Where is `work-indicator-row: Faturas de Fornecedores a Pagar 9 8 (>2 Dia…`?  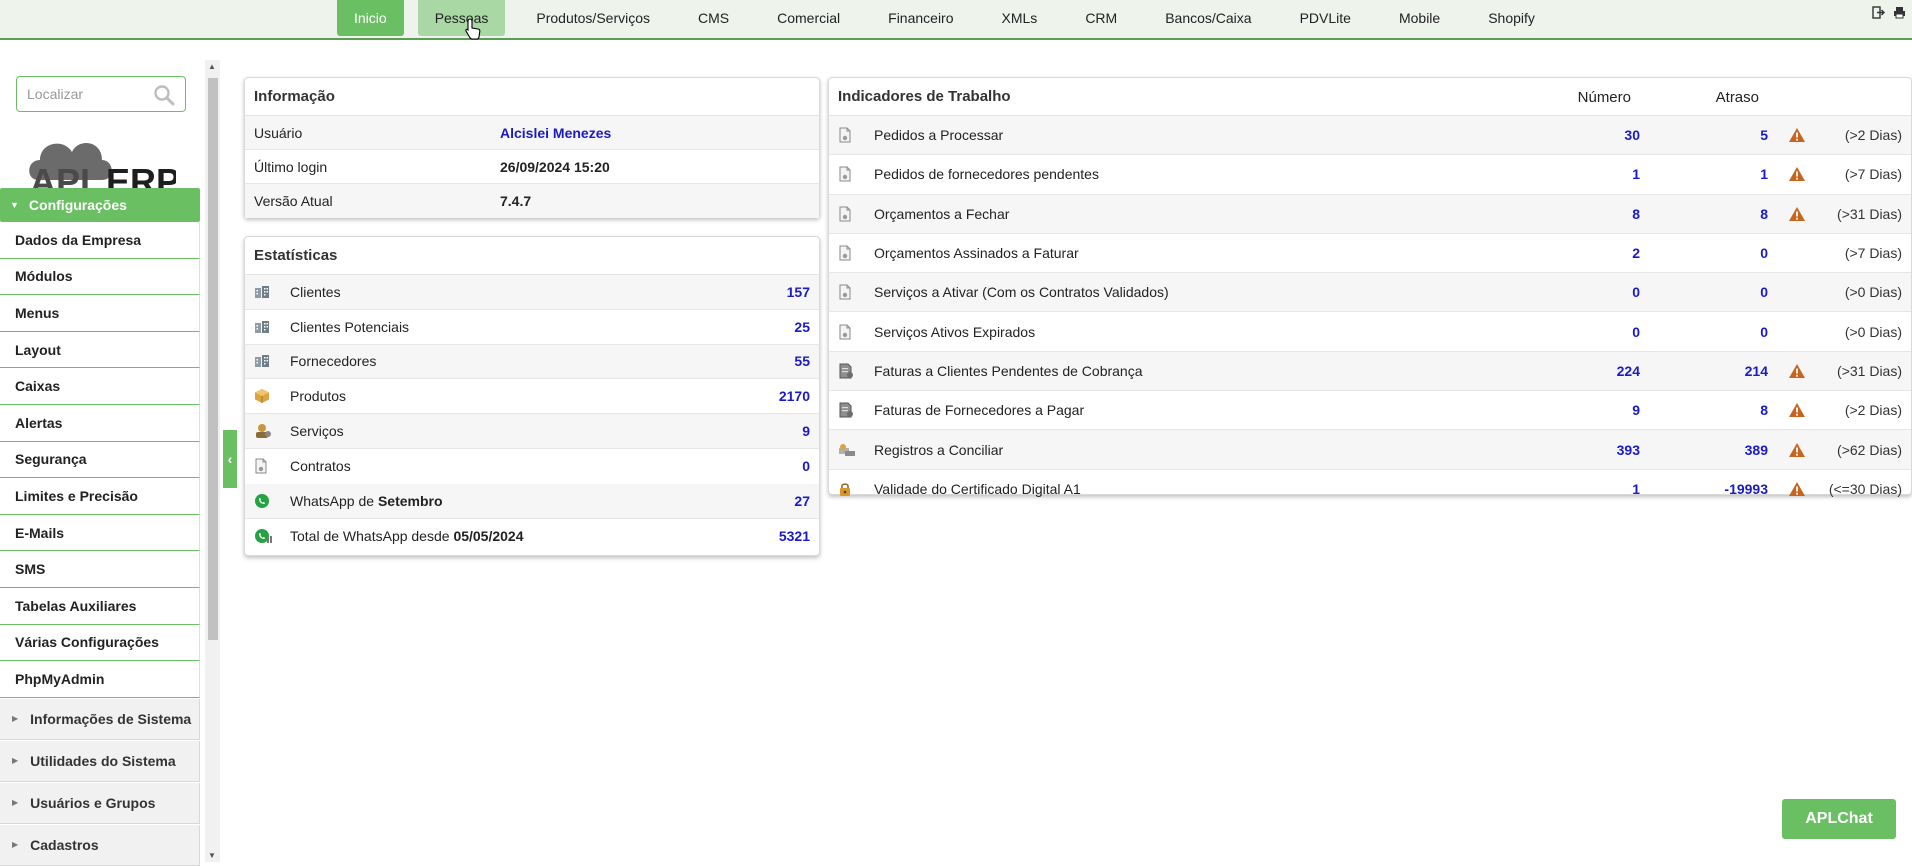
work-indicator-row: Faturas de Fornecedores a Pagar 9 8 (>2 Dia… is located at coordinates (1370, 411).